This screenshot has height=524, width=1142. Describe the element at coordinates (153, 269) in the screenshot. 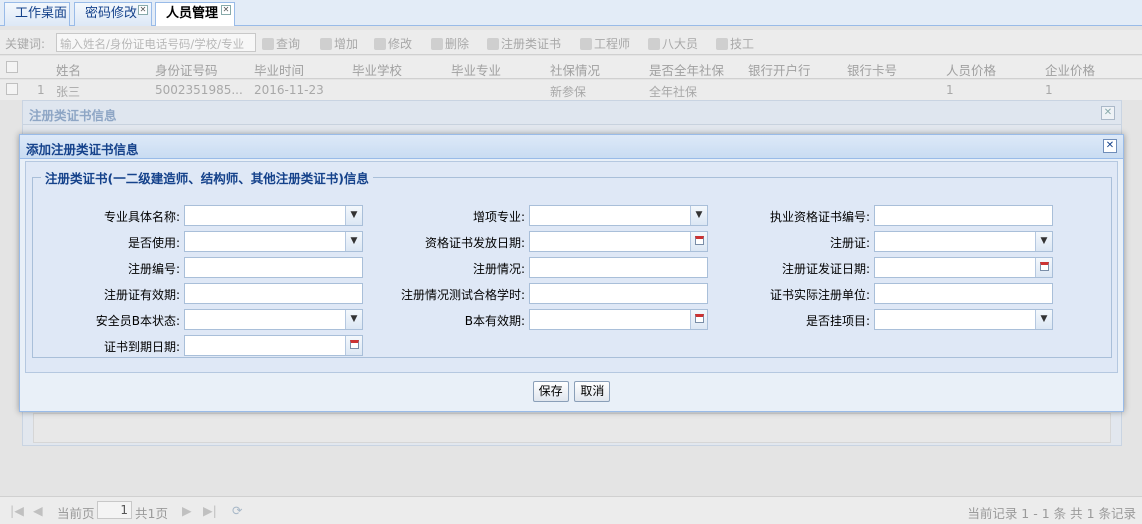

I see `registration-number-label: 注册编号:` at that location.